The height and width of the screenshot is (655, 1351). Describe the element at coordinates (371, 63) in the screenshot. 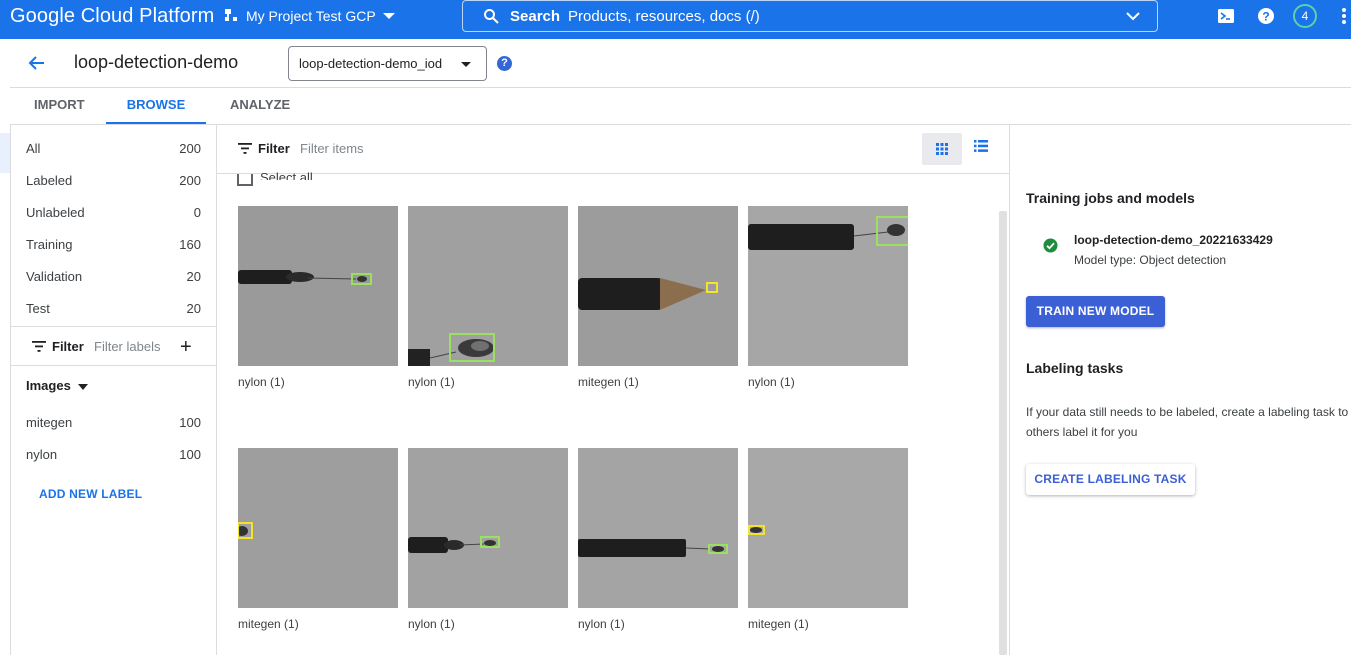

I see `dataset-select-value: loop-detection-demo_iod` at that location.